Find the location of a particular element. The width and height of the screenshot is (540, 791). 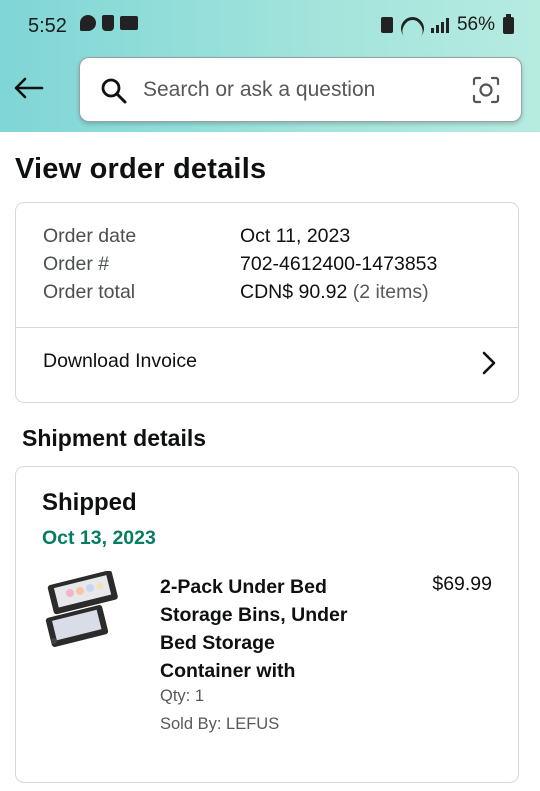

back-button is located at coordinates (28, 88).